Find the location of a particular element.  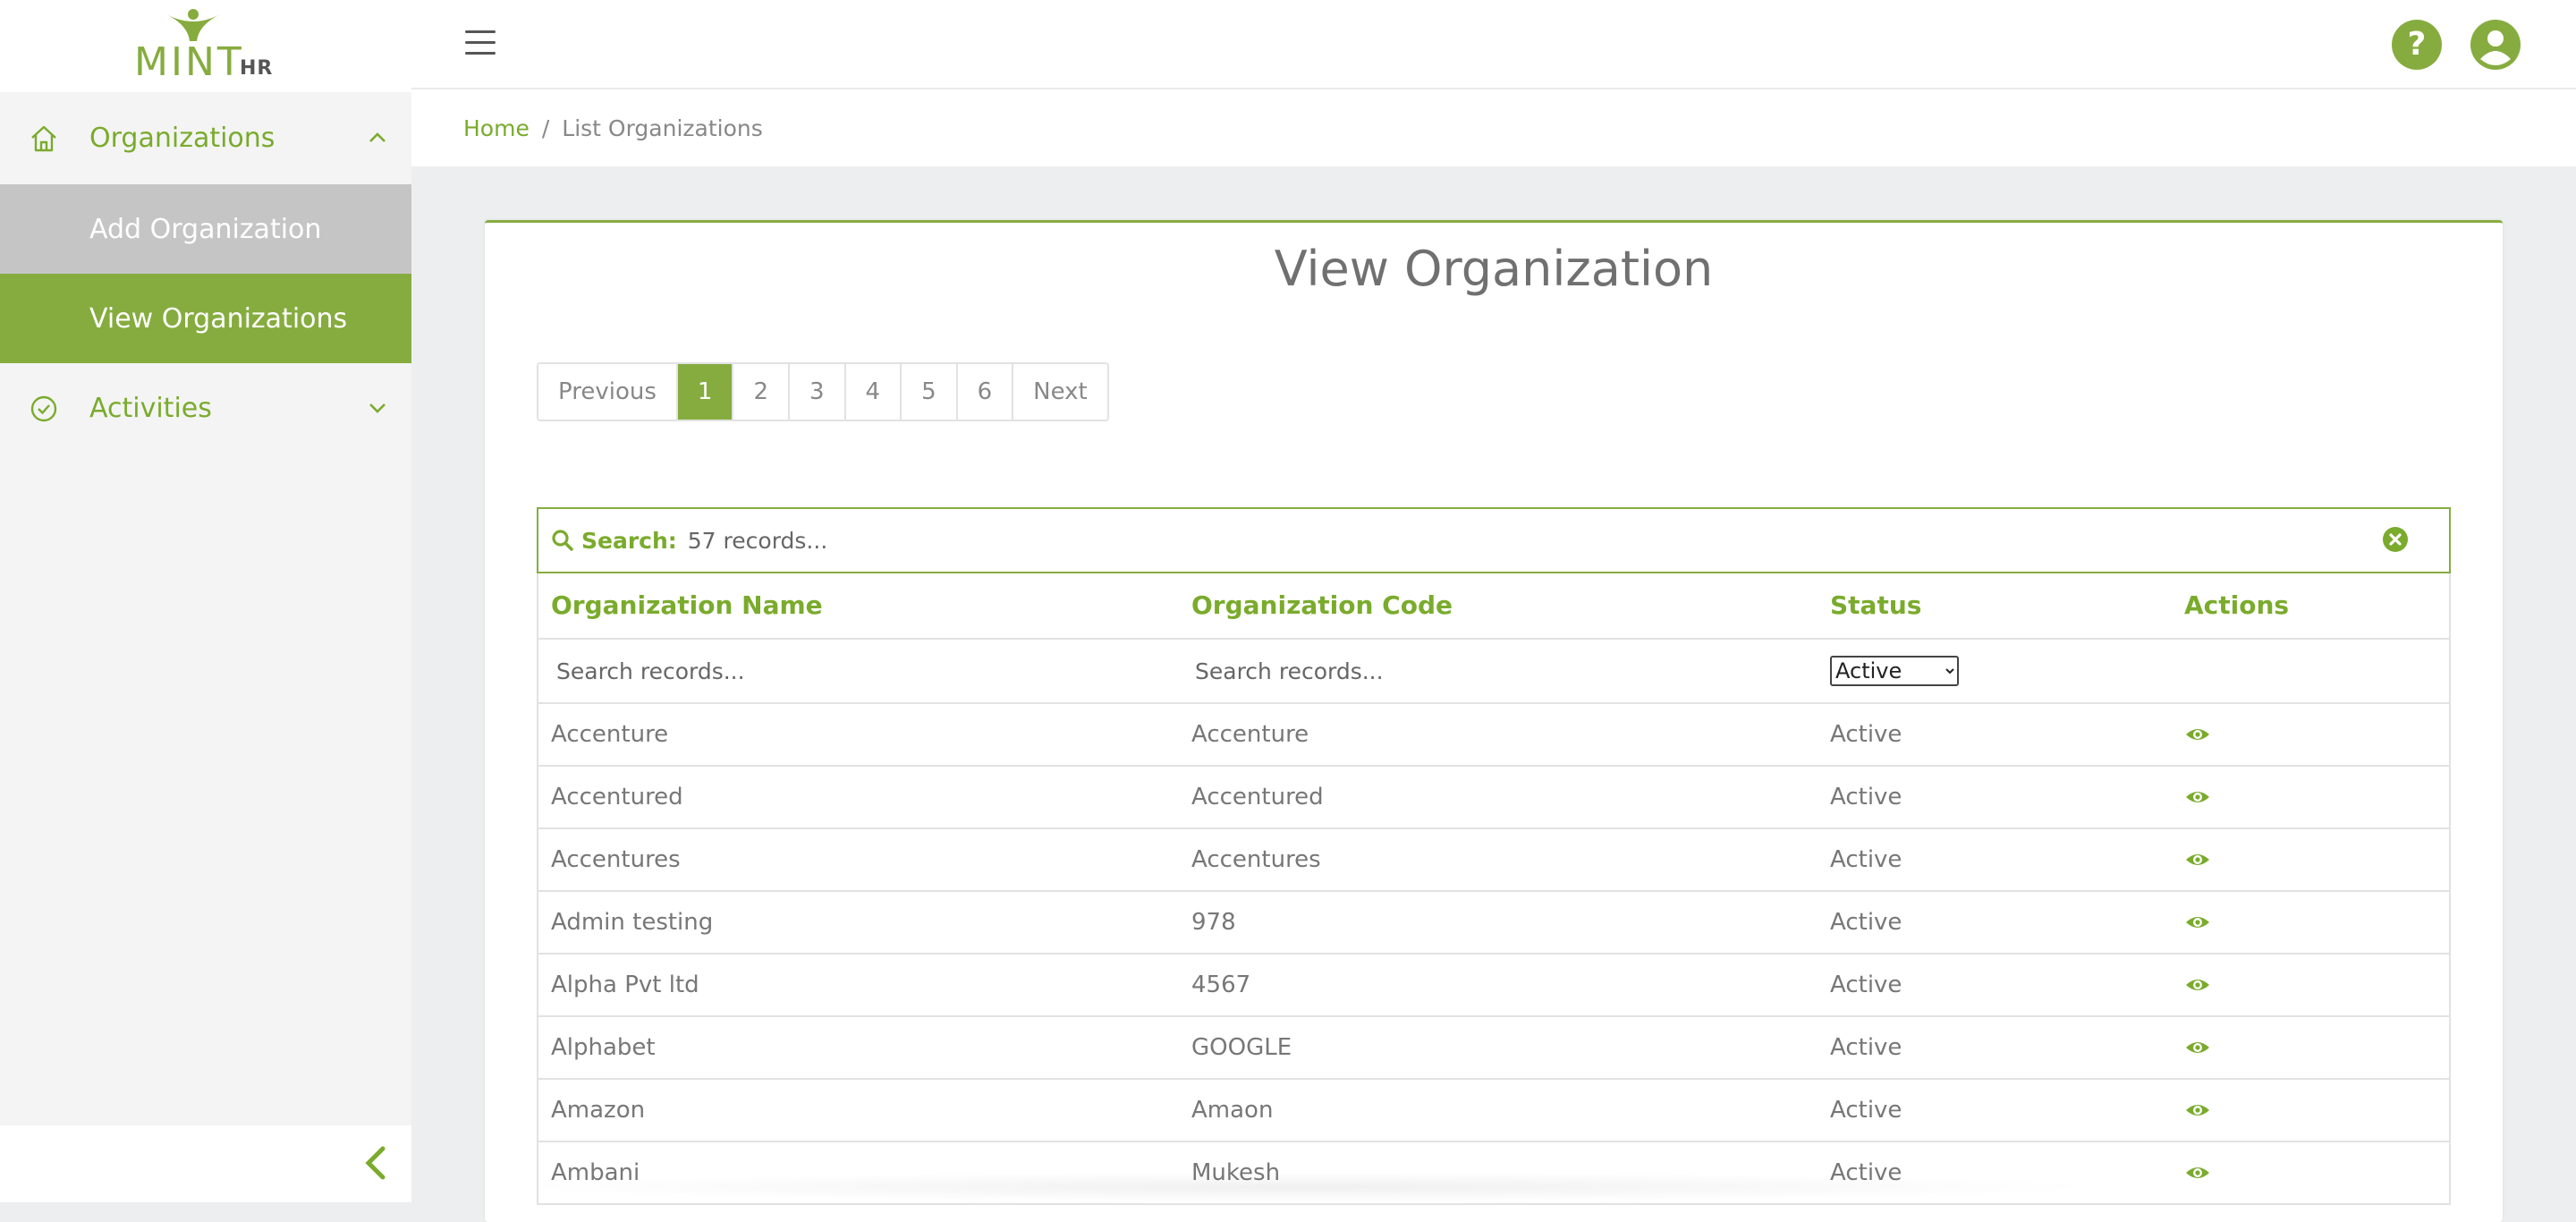

check-circle-icon is located at coordinates (43, 408).